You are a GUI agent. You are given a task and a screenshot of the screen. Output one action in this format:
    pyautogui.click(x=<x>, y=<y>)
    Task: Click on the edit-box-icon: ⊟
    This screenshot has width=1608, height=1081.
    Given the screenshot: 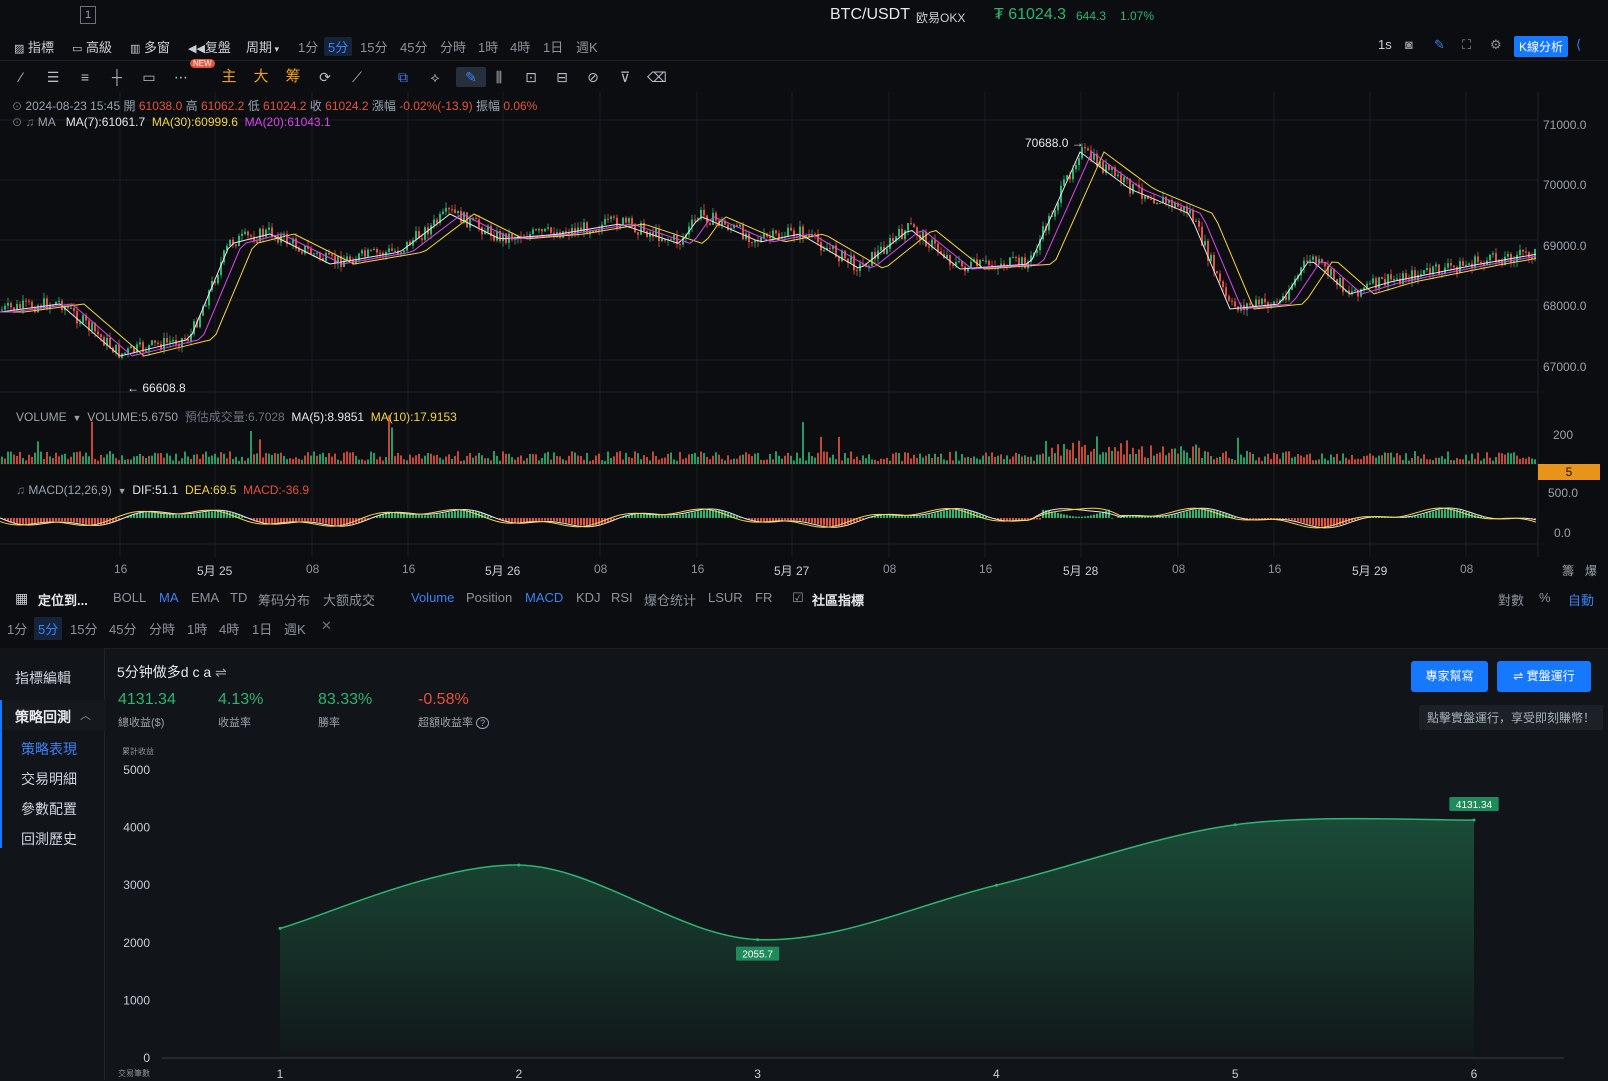 What is the action you would take?
    pyautogui.click(x=562, y=77)
    